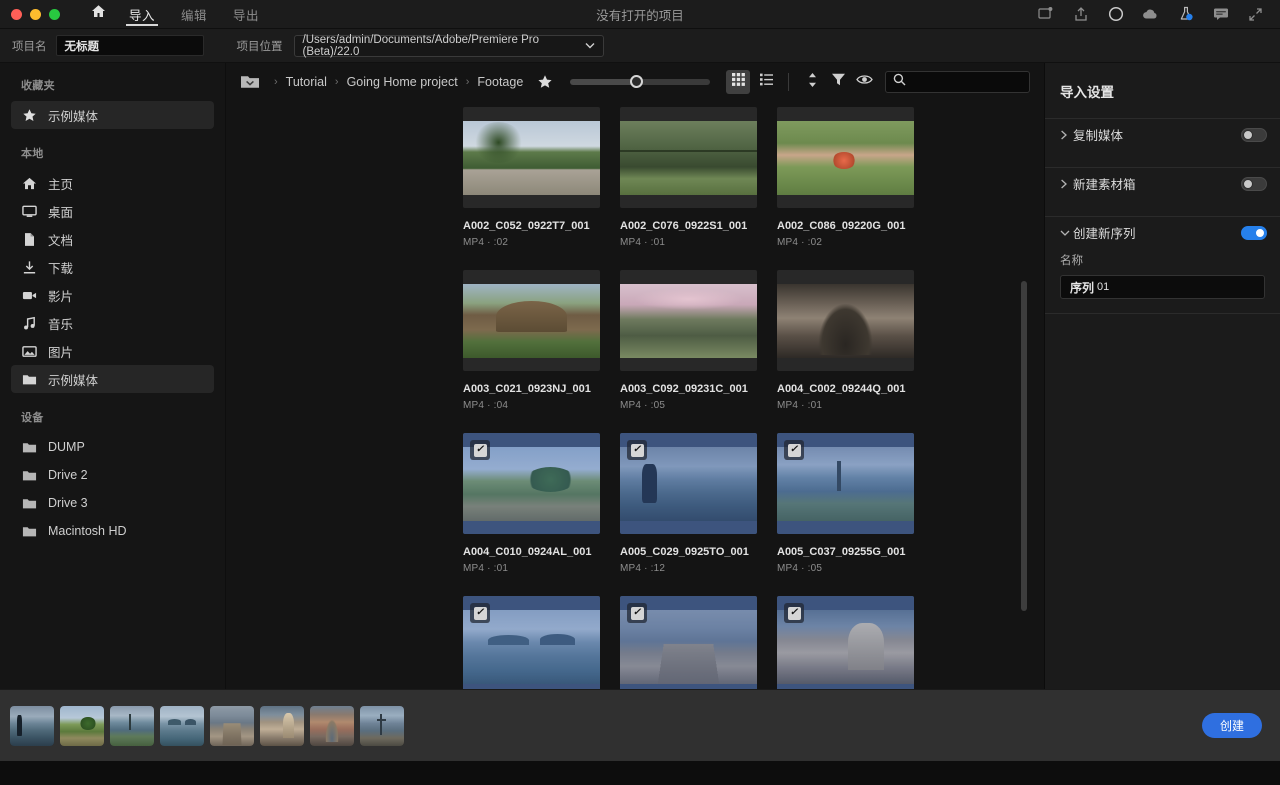 This screenshot has width=1280, height=785. What do you see at coordinates (112, 295) in the screenshot?
I see `sidebar-item-movies: 影片` at bounding box center [112, 295].